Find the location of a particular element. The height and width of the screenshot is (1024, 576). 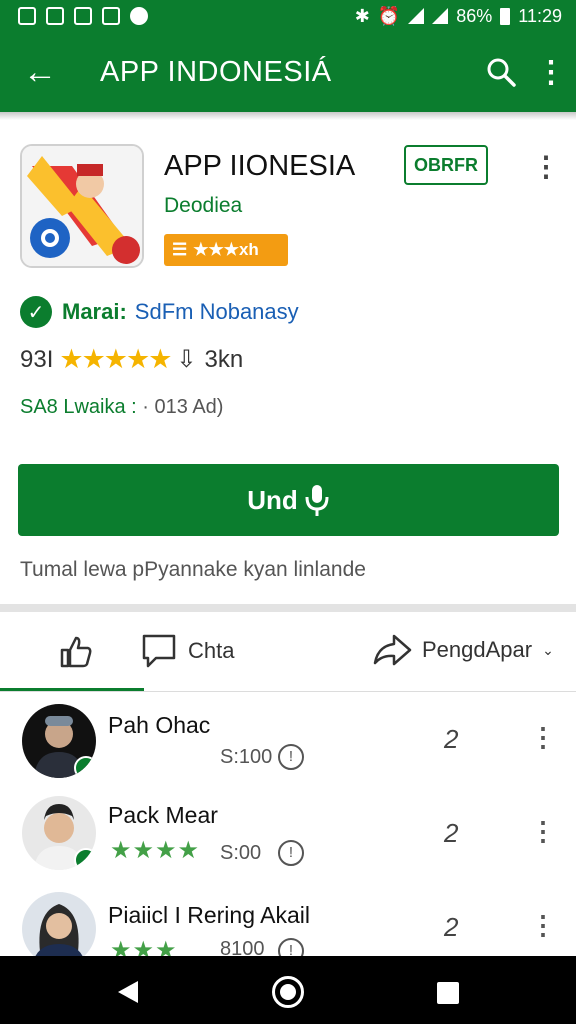

app-icon is located at coordinates (82, 206).